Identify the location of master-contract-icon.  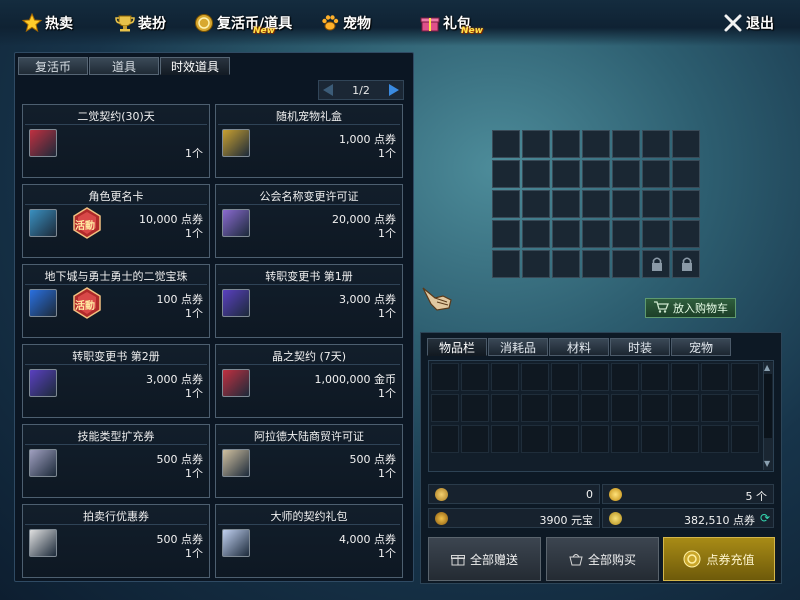
(236, 543).